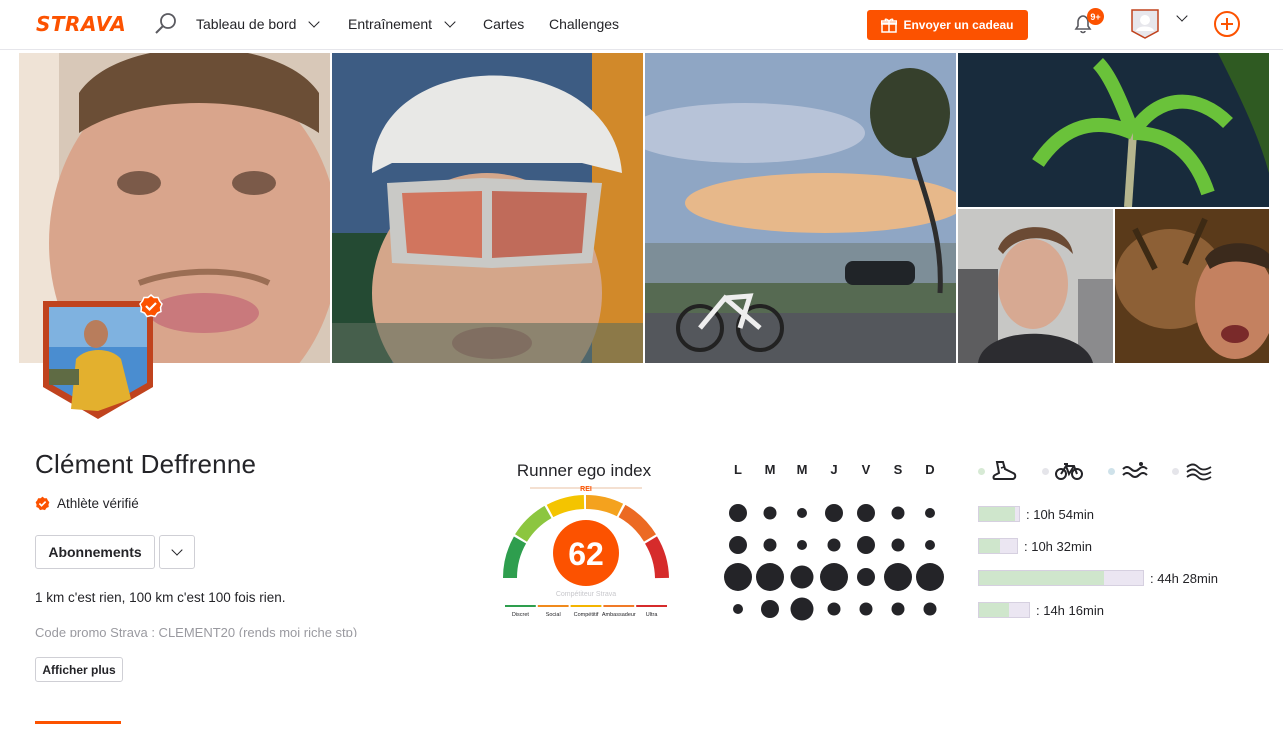  I want to click on subscriptions-dropdown, so click(177, 552).